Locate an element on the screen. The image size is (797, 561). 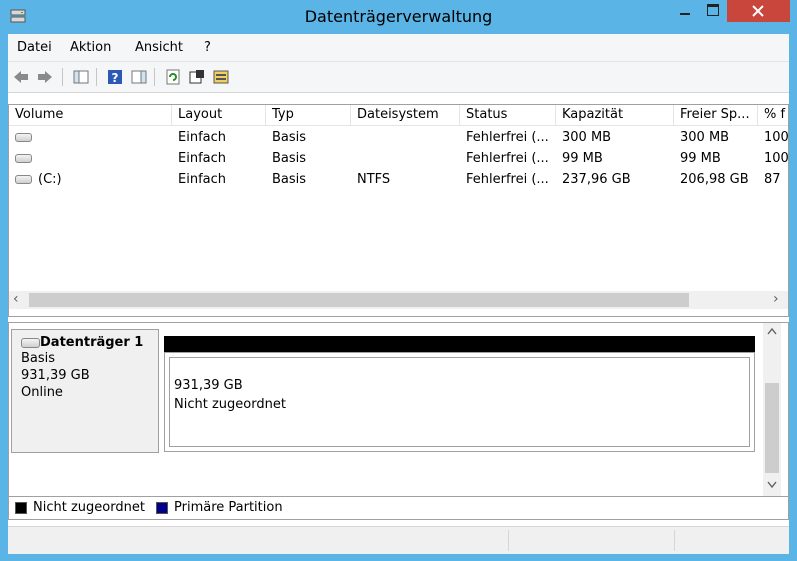
column-layout: Layout is located at coordinates (219, 115).